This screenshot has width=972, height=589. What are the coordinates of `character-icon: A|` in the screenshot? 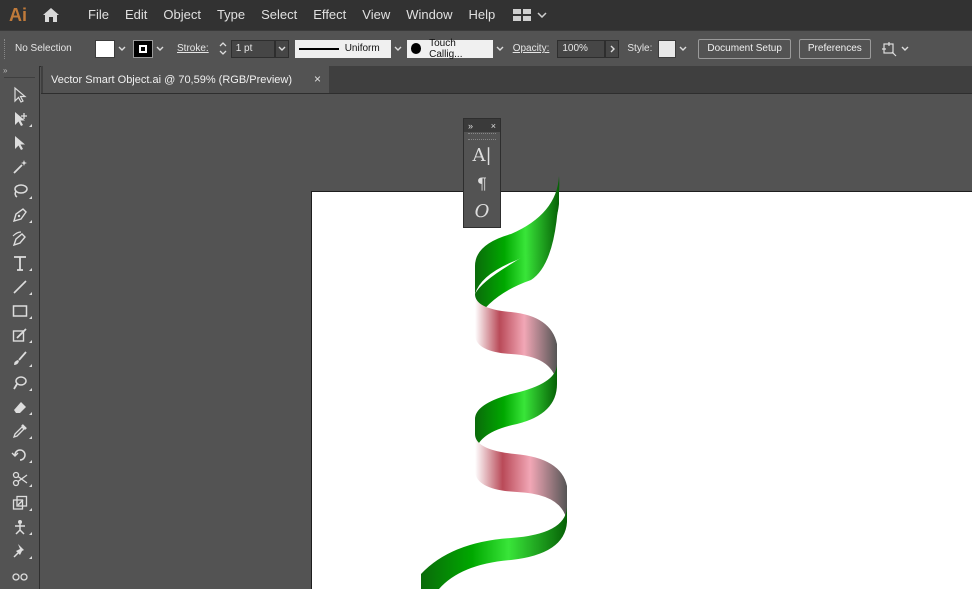 It's located at (482, 155).